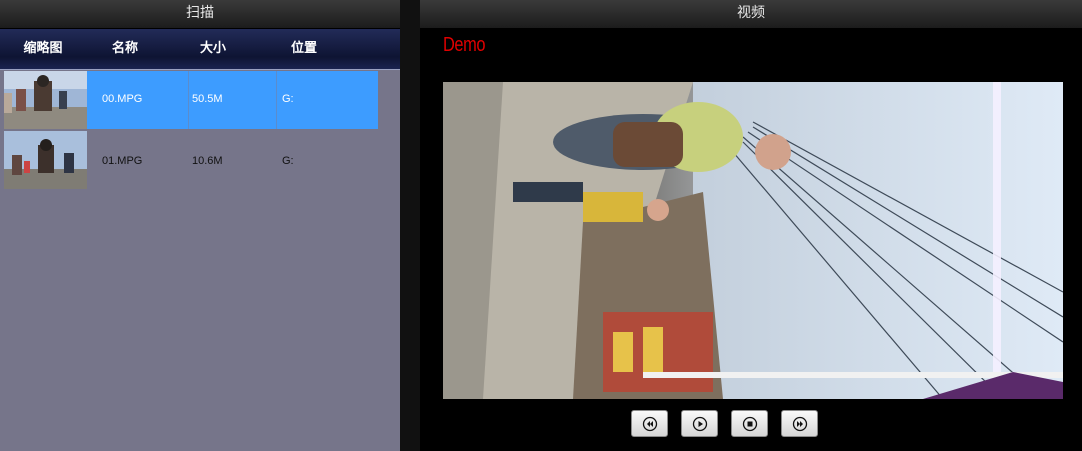 This screenshot has height=451, width=1082. I want to click on file-row: 00.MPG 50.5M G:, so click(200, 99).